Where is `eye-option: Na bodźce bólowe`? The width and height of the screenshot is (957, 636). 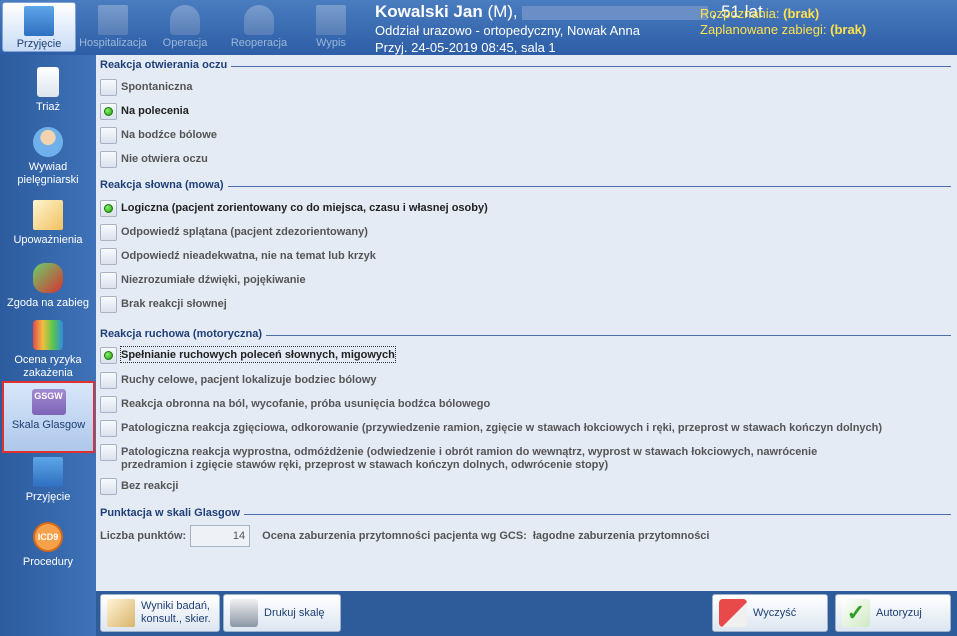 eye-option: Na bodźce bólowe is located at coordinates (158, 136).